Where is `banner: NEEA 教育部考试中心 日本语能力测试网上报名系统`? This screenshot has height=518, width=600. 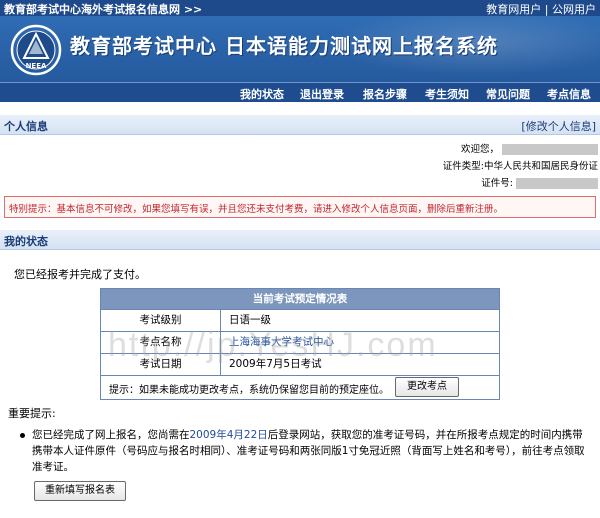
banner: NEEA 教育部考试中心 日本语能力测试网上报名系统 is located at coordinates (300, 49).